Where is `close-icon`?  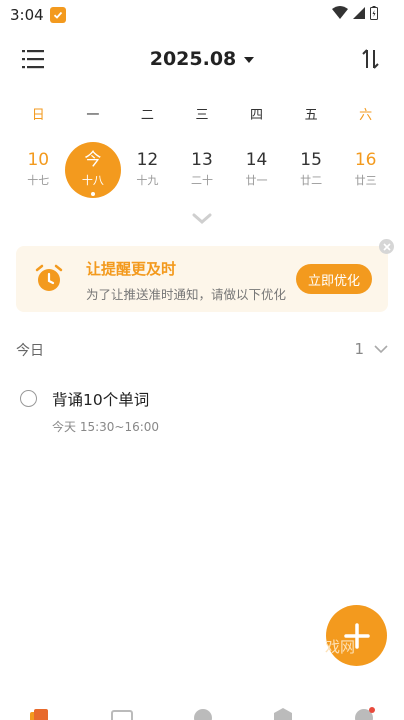
close-icon is located at coordinates (386, 246).